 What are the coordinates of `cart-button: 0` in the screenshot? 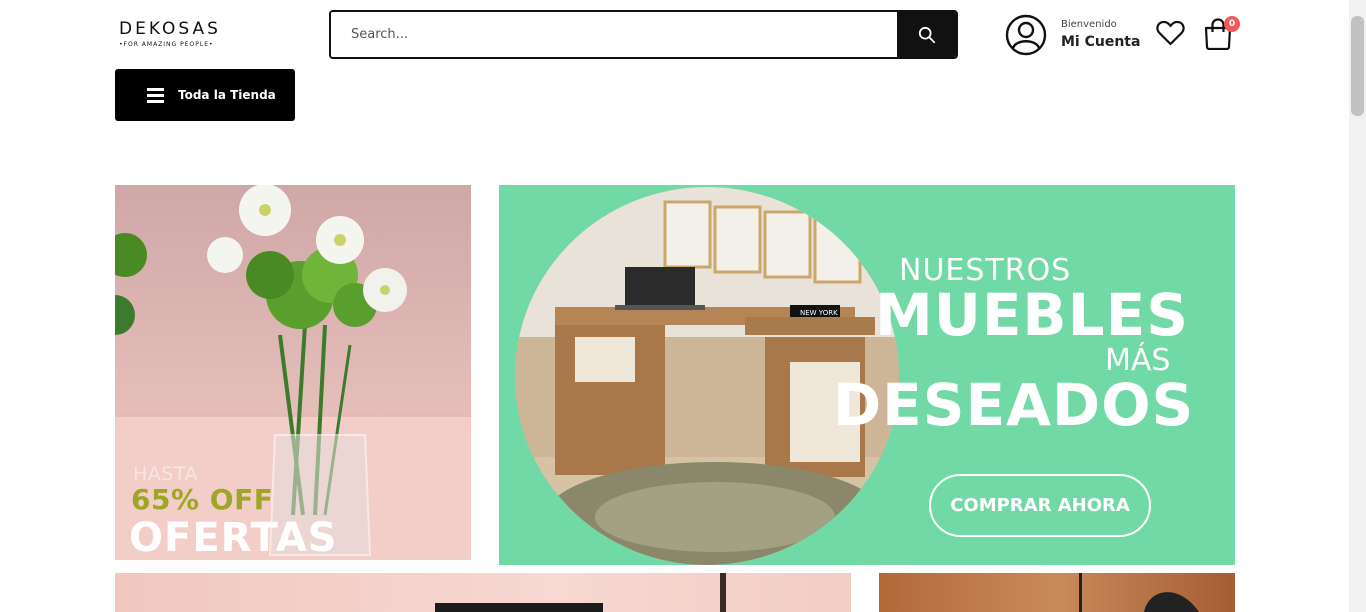 It's located at (1222, 35).